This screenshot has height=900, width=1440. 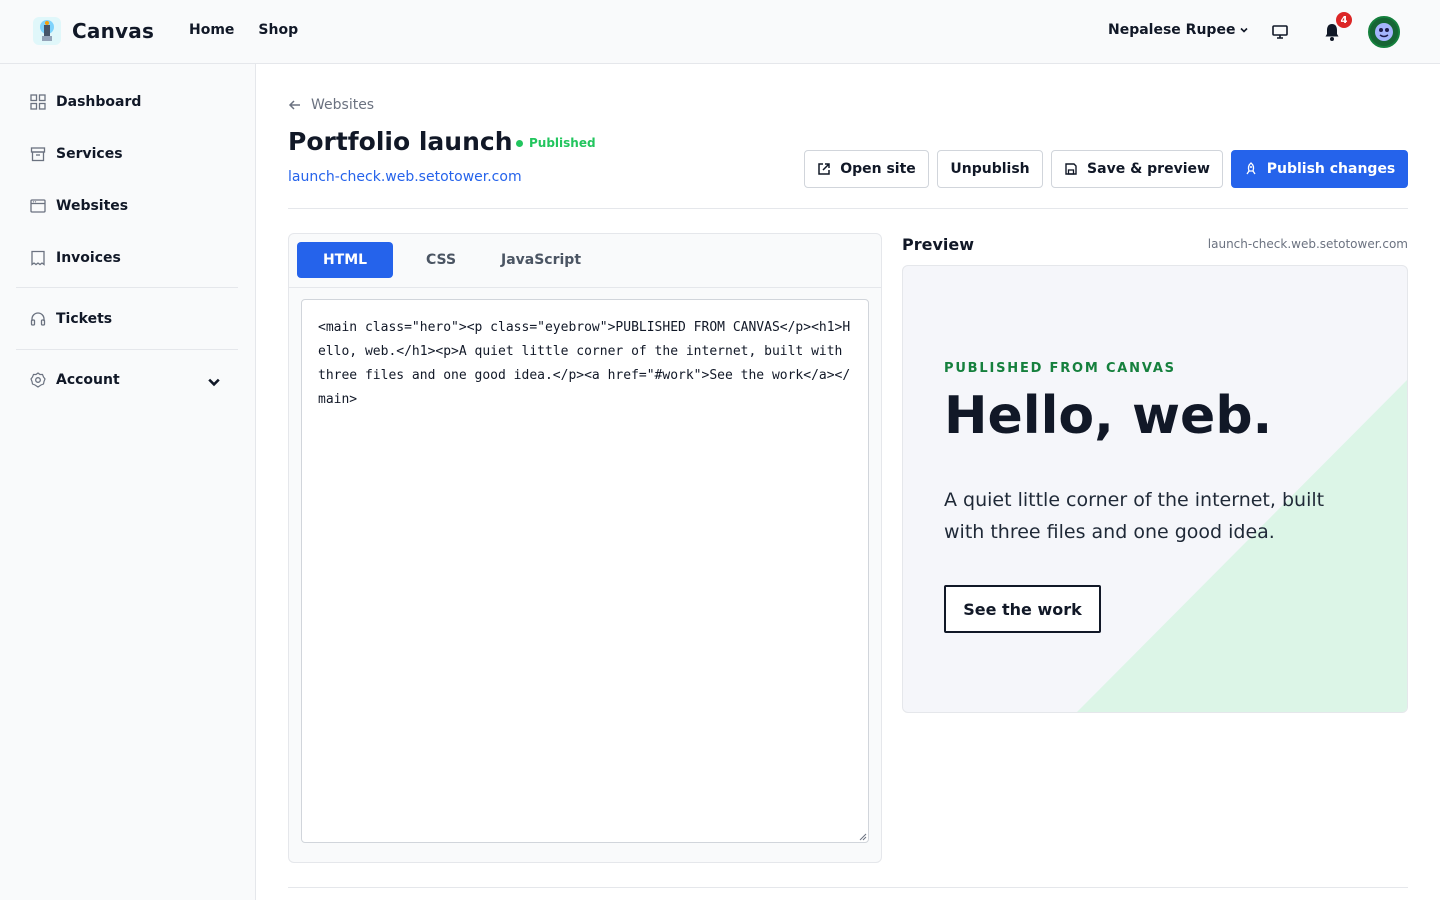 What do you see at coordinates (294, 105) in the screenshot?
I see `arrow-left-icon` at bounding box center [294, 105].